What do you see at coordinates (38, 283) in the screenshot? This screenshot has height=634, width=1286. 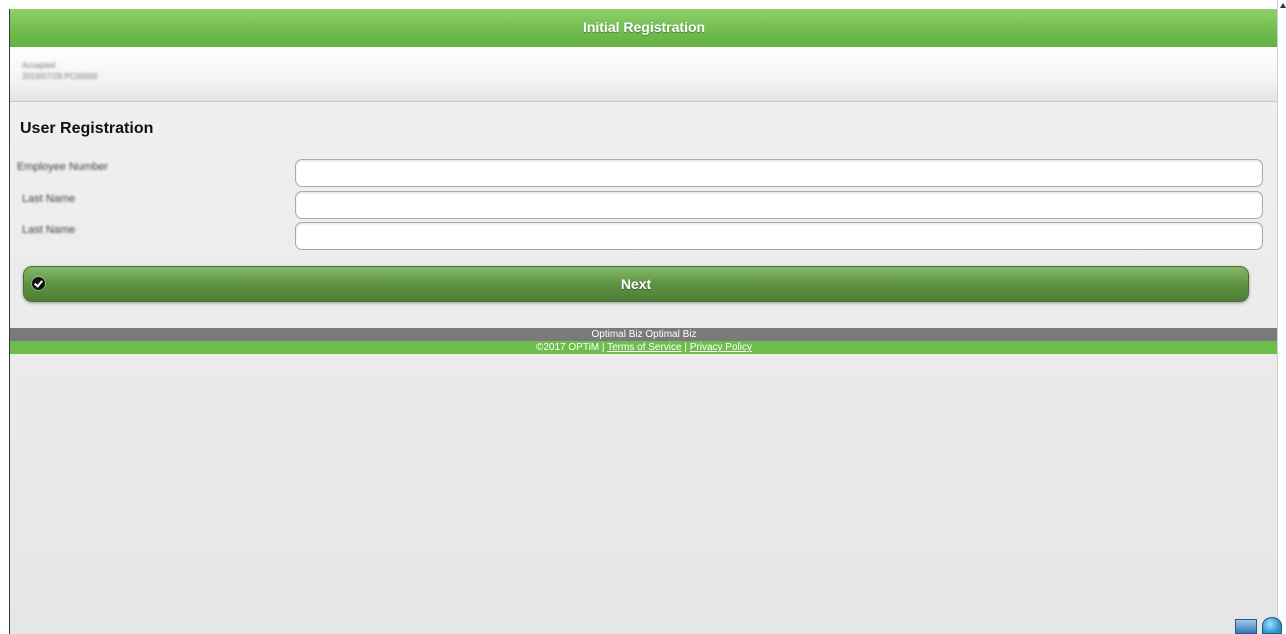 I see `check-circle-icon` at bounding box center [38, 283].